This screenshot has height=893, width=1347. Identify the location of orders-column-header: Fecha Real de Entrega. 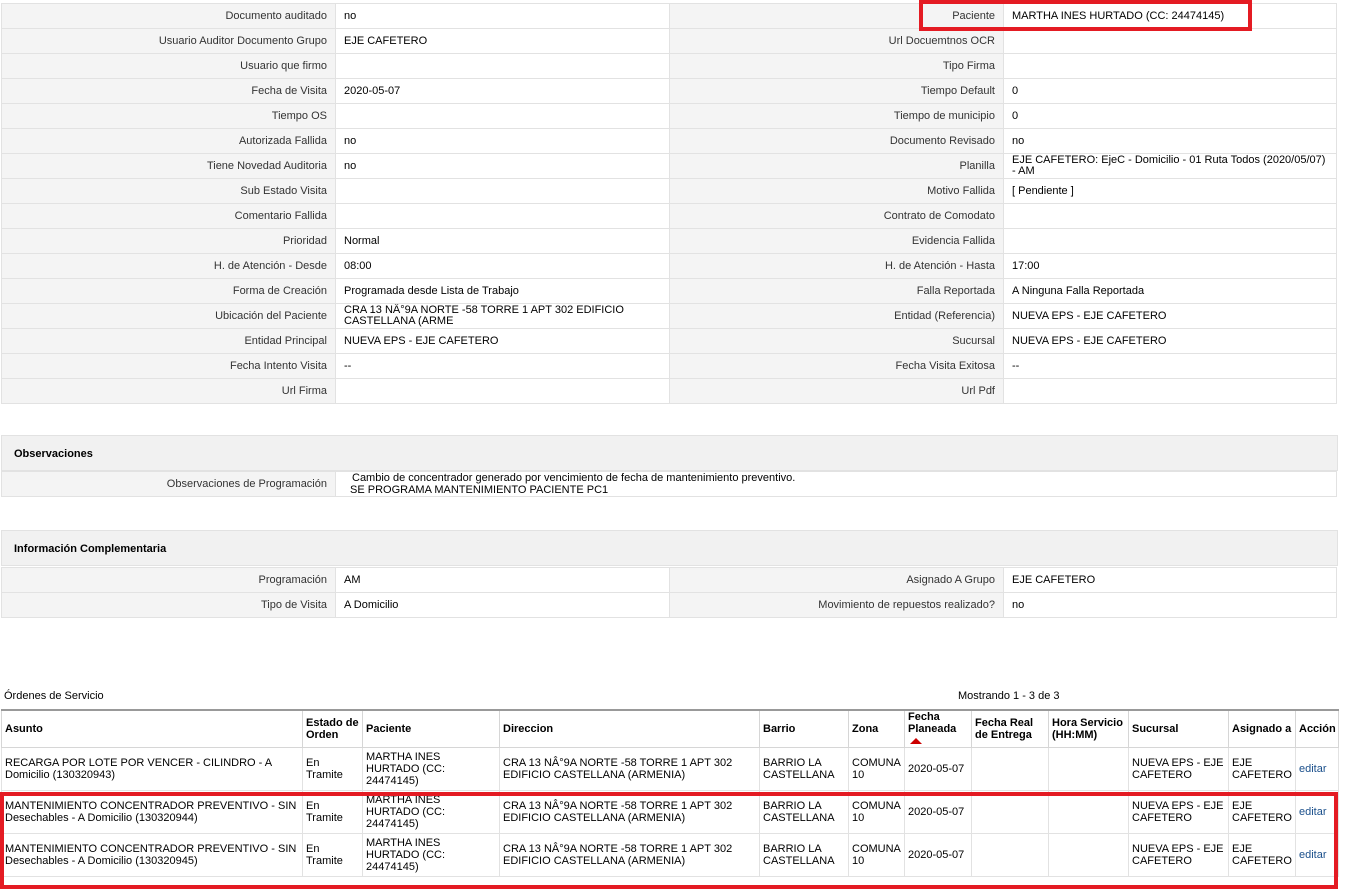
(1010, 728).